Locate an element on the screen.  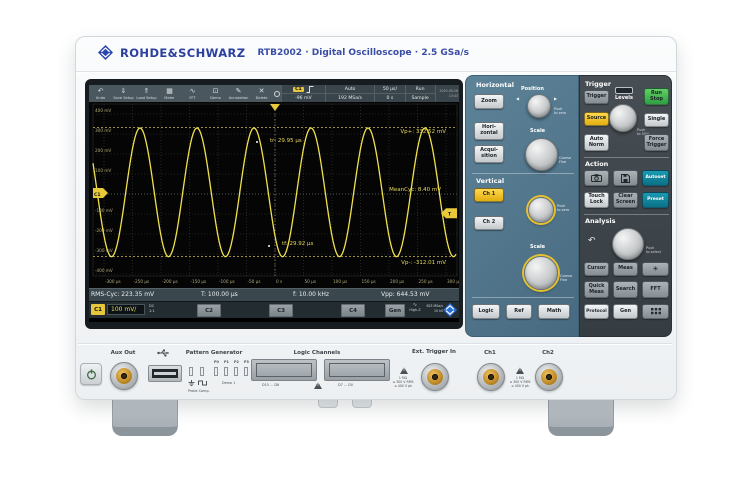
navigation-knob-hint: Push to select is located at coordinates (654, 250).